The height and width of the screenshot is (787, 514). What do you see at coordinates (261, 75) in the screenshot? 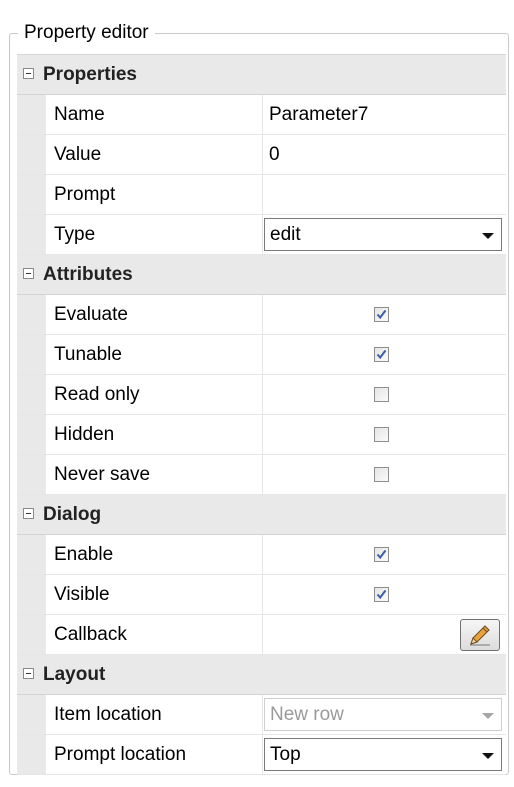
I see `category-properties: Properties` at bounding box center [261, 75].